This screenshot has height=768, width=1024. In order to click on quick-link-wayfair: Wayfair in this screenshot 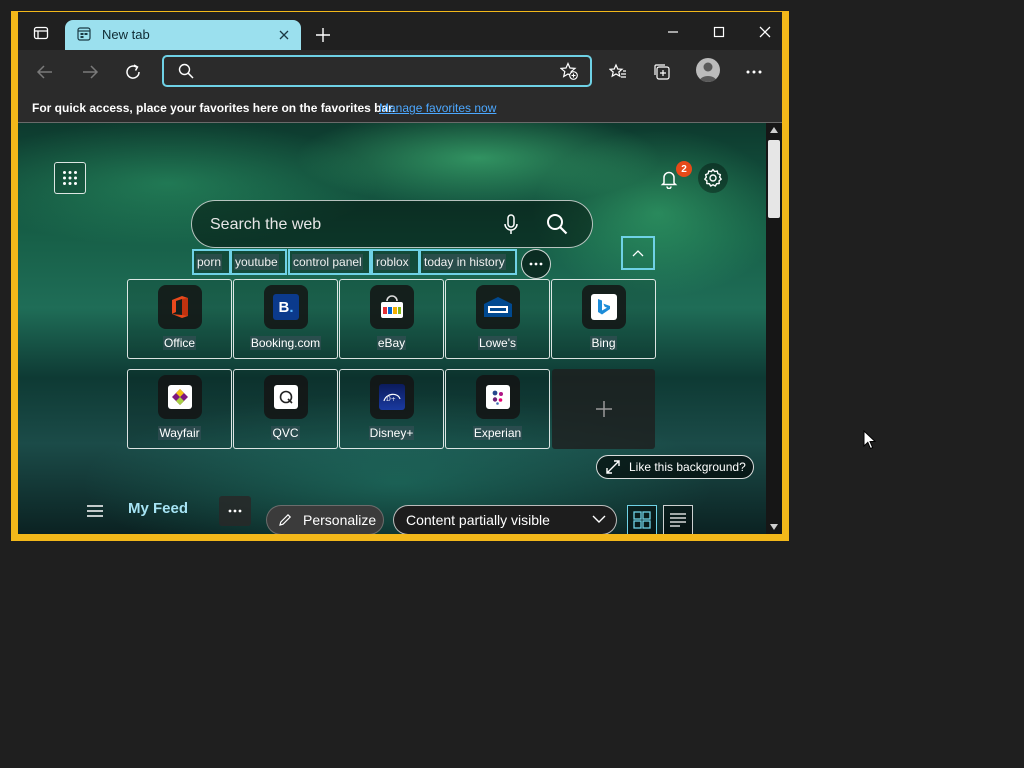, I will do `click(179, 409)`.